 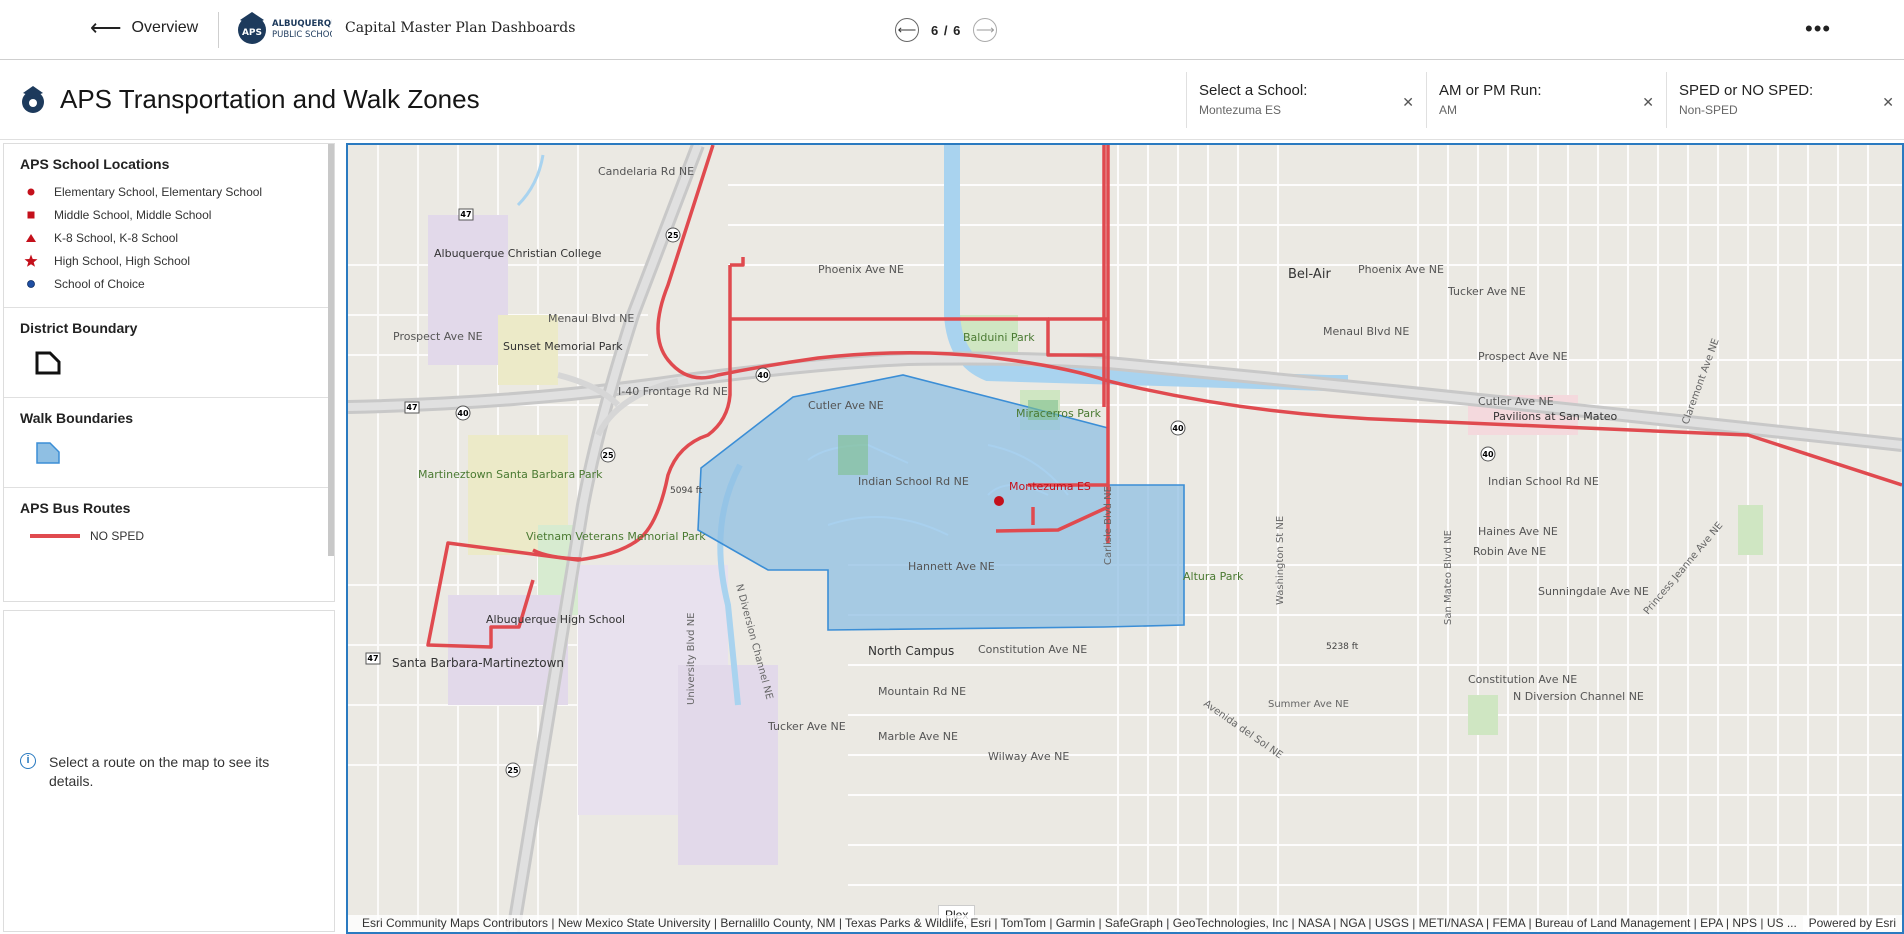 I want to click on svg-text: ALBUQUERQUE, so click(x=302, y=24).